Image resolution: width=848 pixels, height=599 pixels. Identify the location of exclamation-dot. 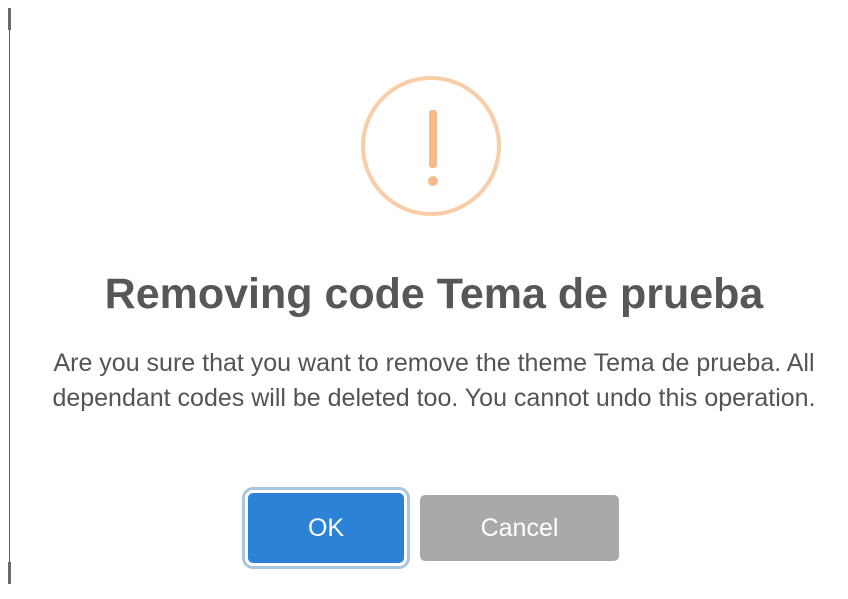
(433, 181).